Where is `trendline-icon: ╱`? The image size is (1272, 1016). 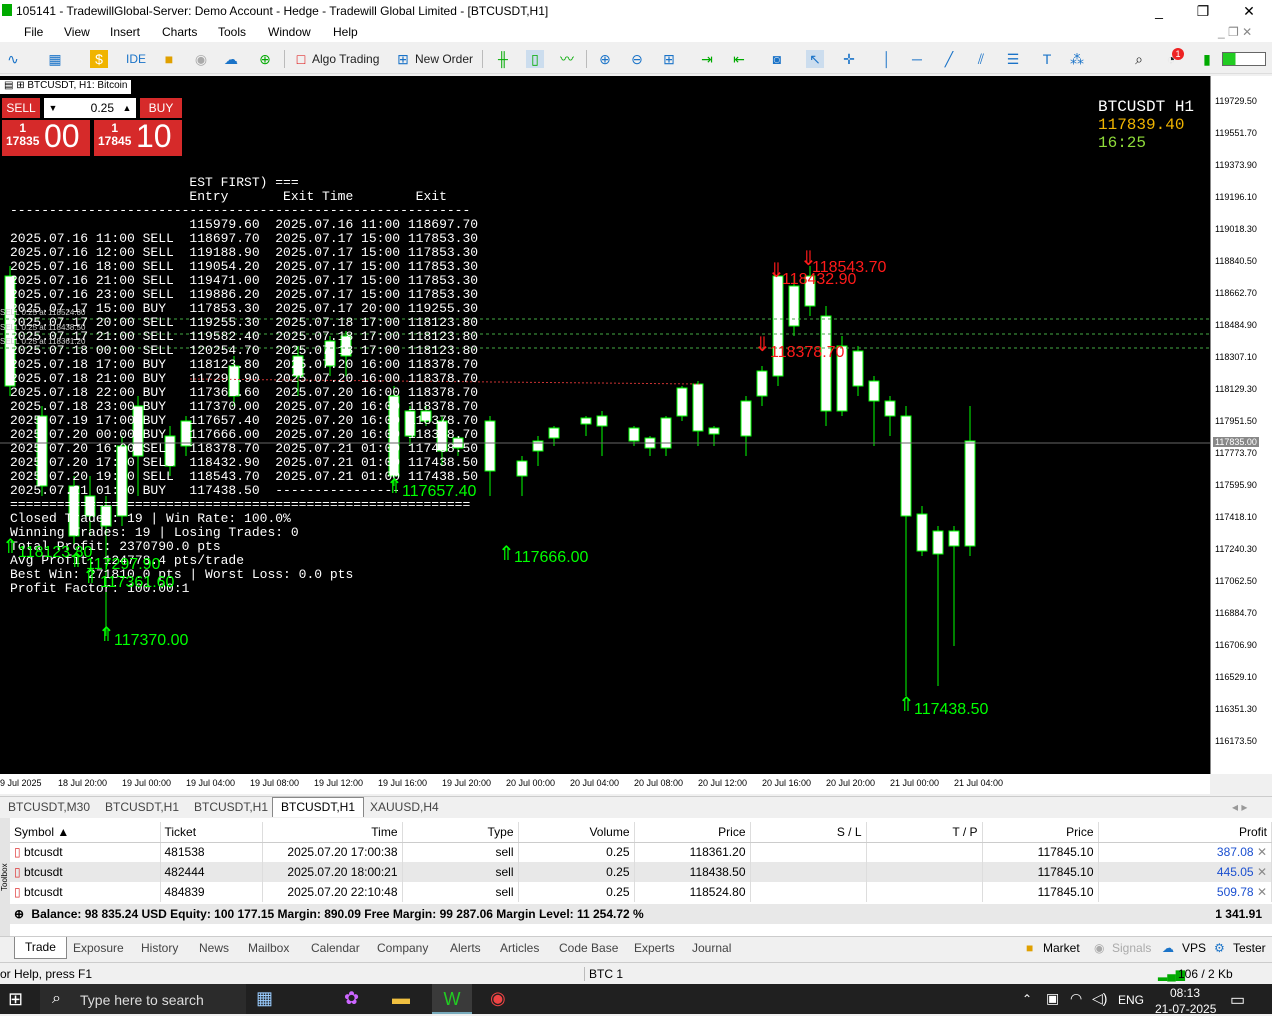
trendline-icon: ╱ is located at coordinates (949, 59).